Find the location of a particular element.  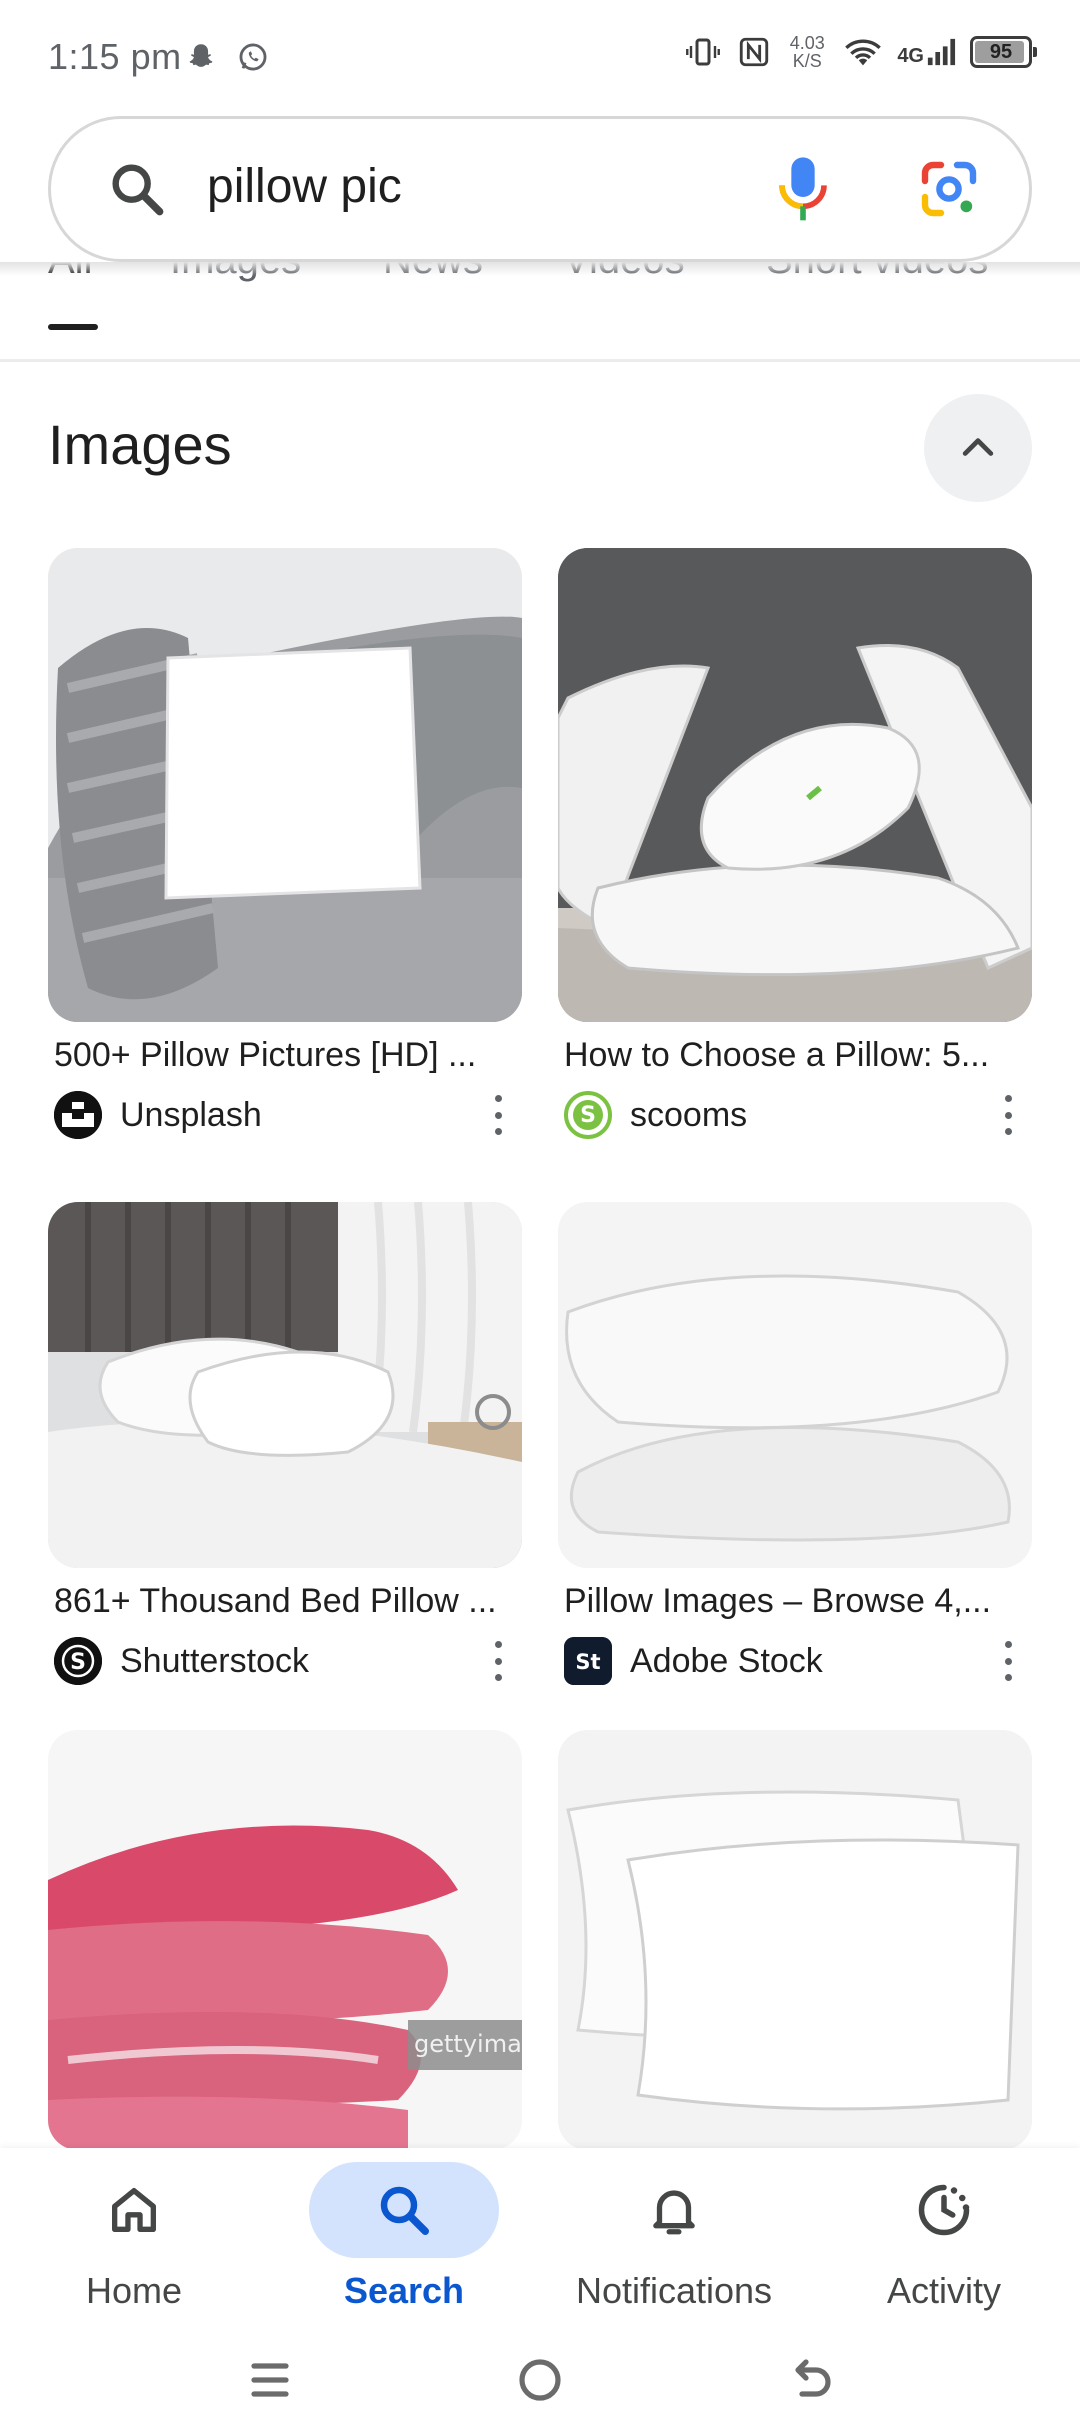

collapse-button is located at coordinates (978, 448).